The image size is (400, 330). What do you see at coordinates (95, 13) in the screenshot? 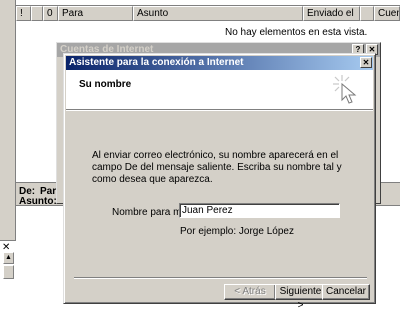
I see `column-to: Para` at bounding box center [95, 13].